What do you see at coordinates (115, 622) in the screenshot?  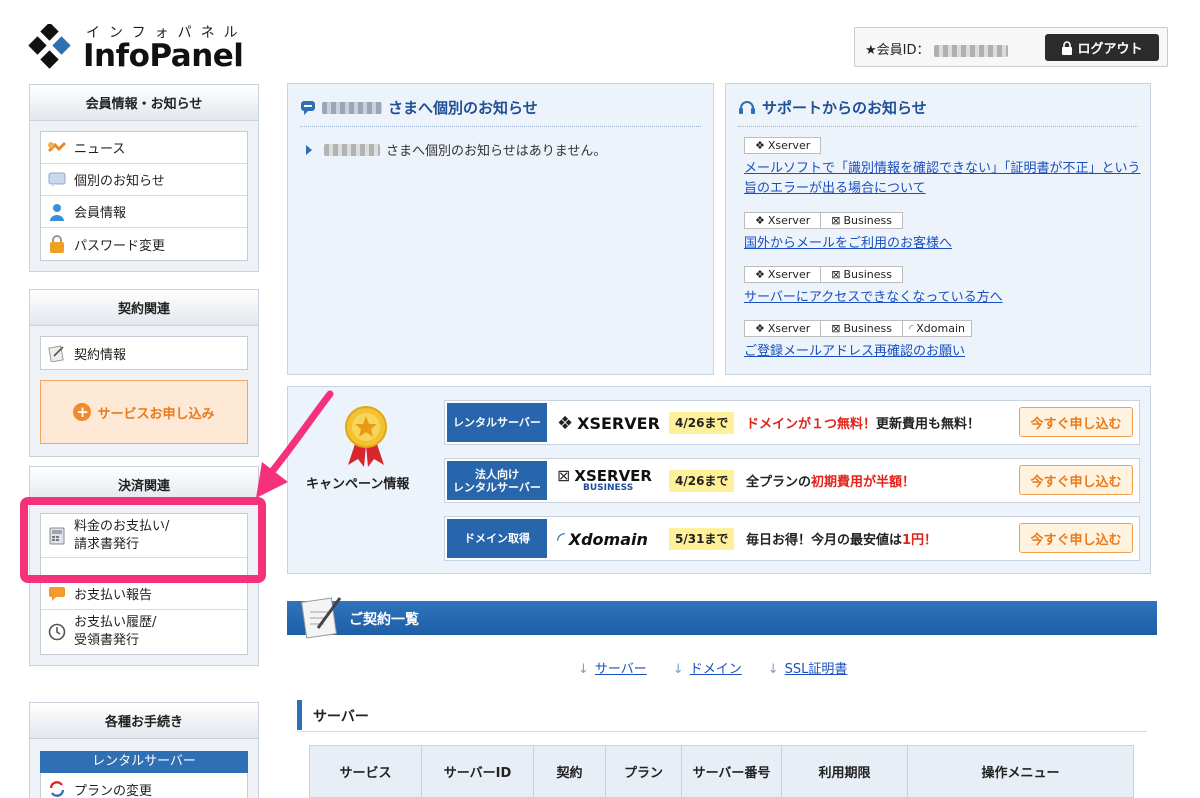 I see `label-line1: お支払い履歴/` at bounding box center [115, 622].